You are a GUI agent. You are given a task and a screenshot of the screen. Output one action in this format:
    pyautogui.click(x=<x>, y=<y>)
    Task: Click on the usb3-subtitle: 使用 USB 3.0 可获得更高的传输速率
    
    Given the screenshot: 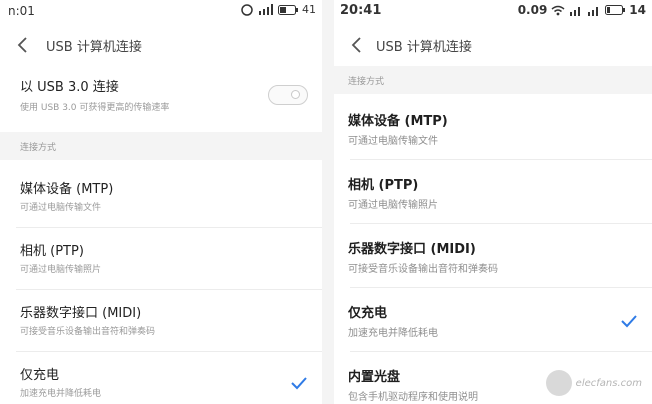 What is the action you would take?
    pyautogui.click(x=95, y=108)
    